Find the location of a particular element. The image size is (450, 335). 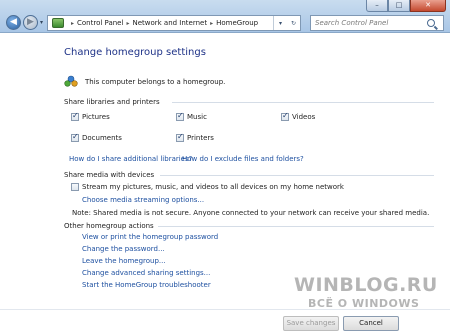

homegroup-icon is located at coordinates (71, 81).